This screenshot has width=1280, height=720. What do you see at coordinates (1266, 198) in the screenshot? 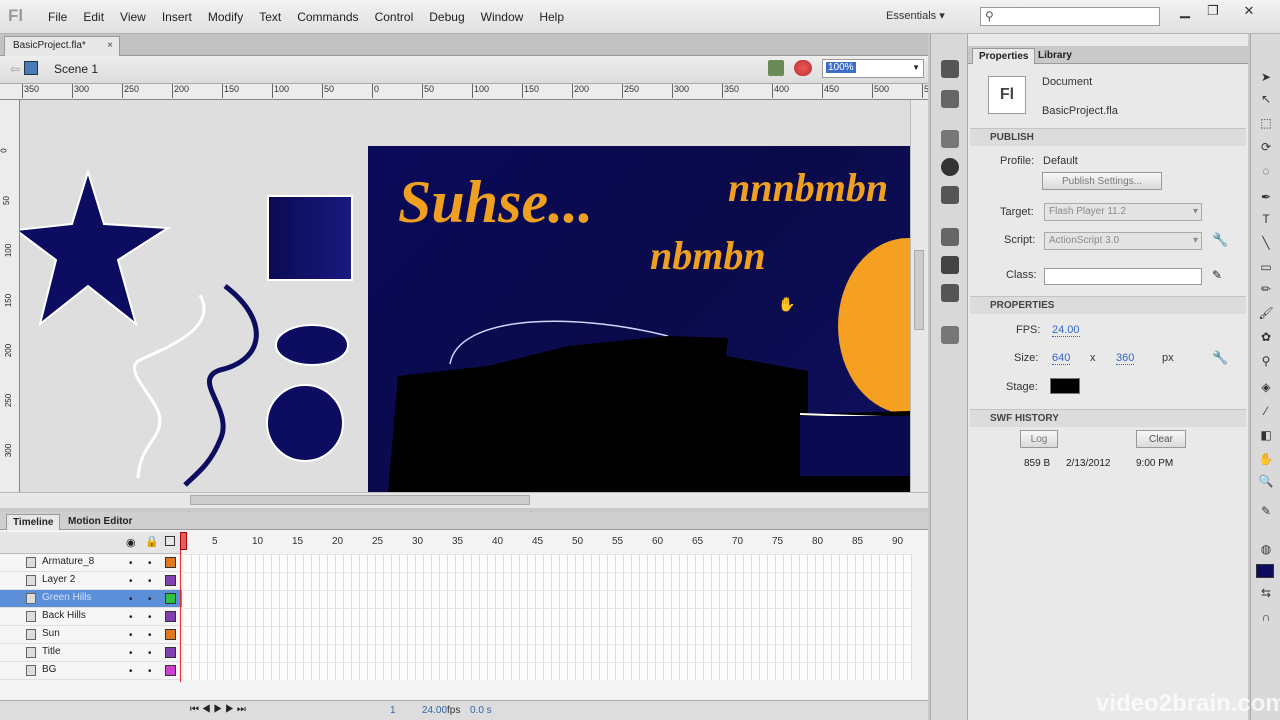
I see `pen-tool-icon: ✒` at bounding box center [1266, 198].